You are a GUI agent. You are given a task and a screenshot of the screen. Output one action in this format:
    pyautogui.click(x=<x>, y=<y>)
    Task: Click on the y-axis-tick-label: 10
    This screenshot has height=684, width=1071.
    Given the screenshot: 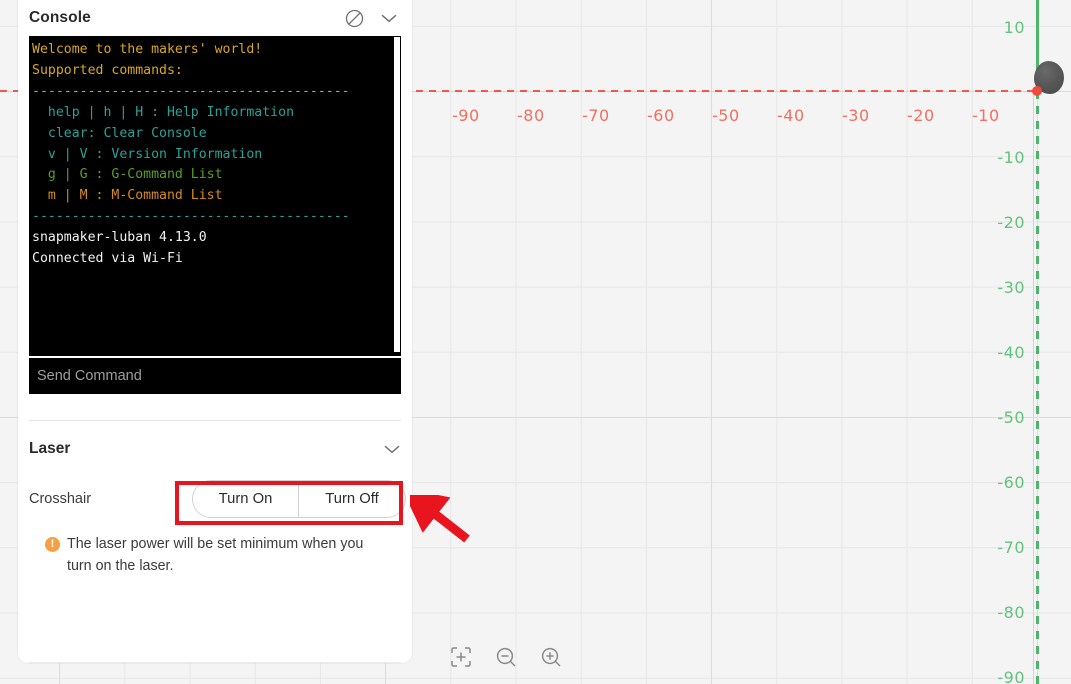 What is the action you would take?
    pyautogui.click(x=1014, y=27)
    